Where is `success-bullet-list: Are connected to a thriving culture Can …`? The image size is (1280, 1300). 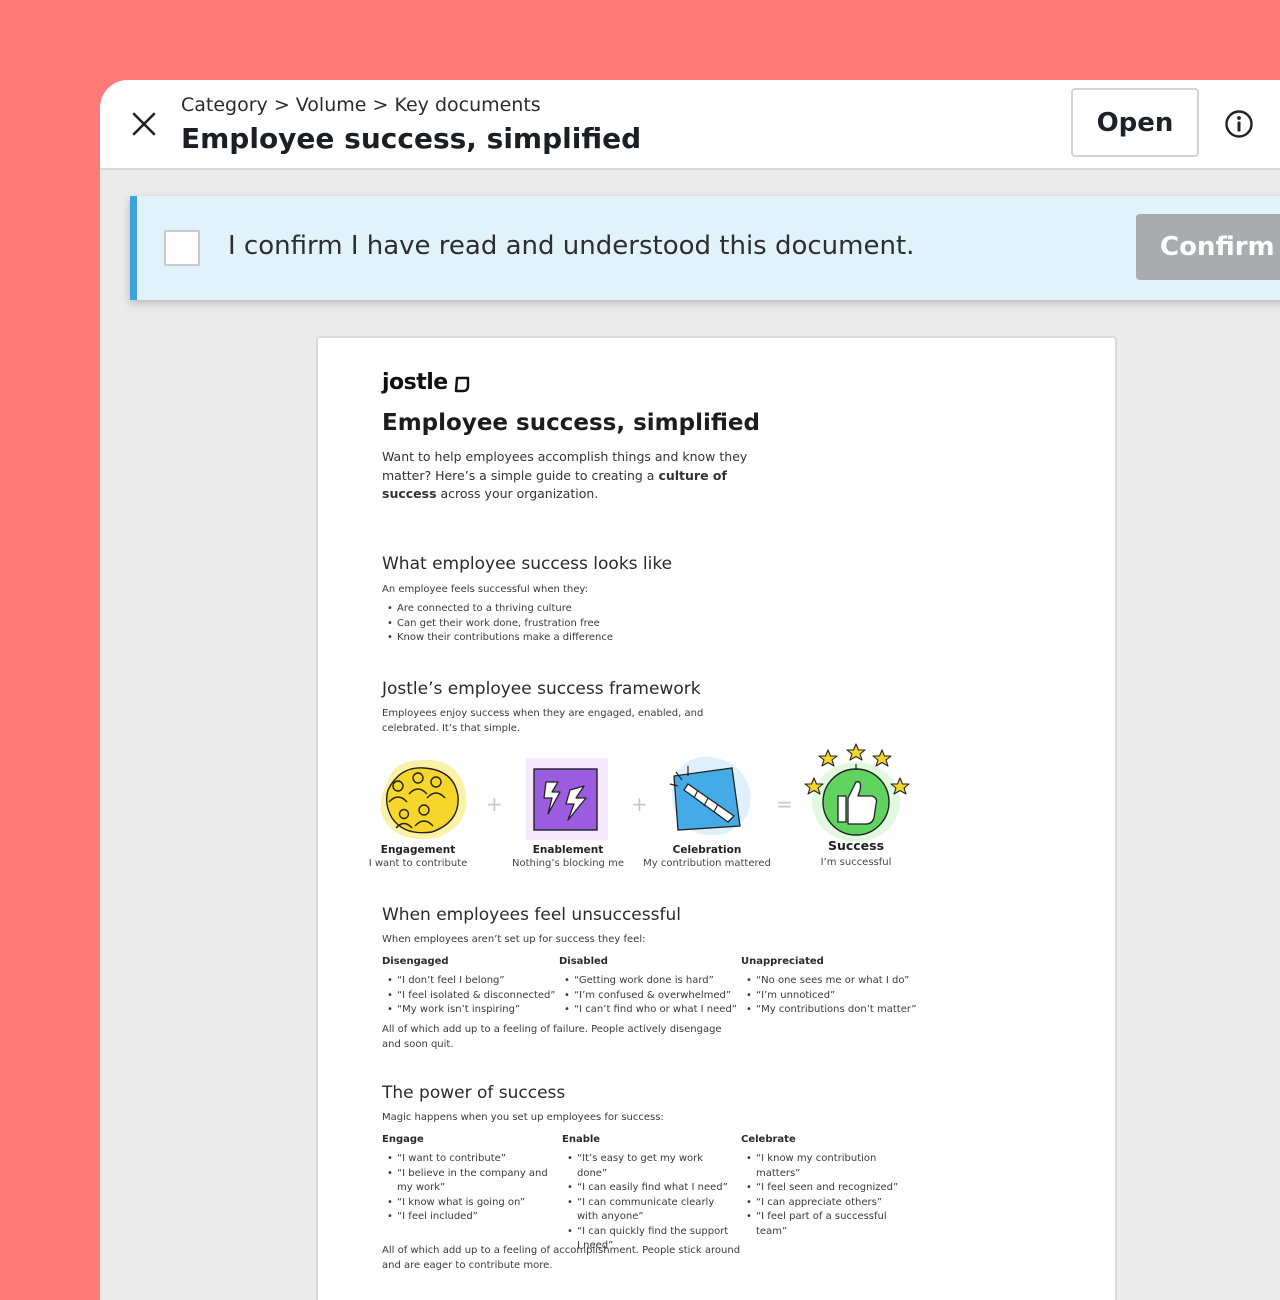 success-bullet-list: Are connected to a thriving culture Can … is located at coordinates (582, 624).